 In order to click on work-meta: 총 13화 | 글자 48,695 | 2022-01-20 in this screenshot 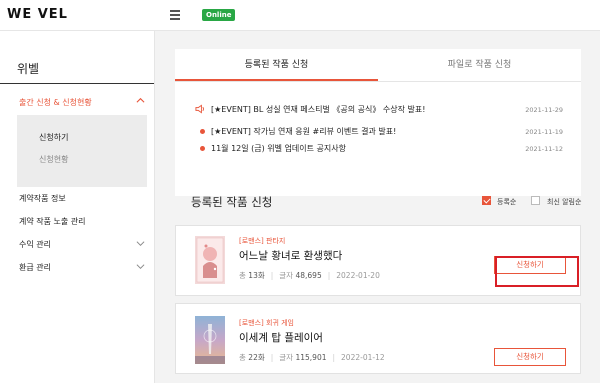, I will do `click(309, 275)`.